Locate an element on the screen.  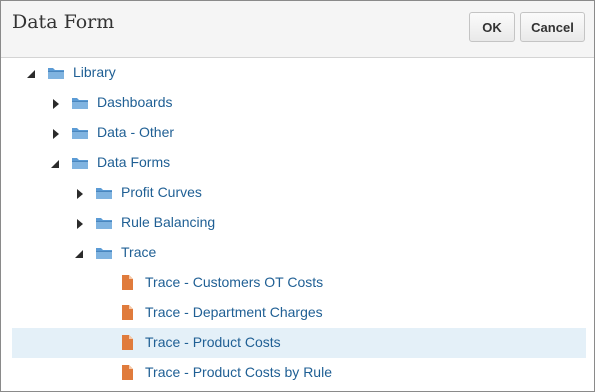
tree-item-trace-department-charges: Trace - Department Charges is located at coordinates (299, 313).